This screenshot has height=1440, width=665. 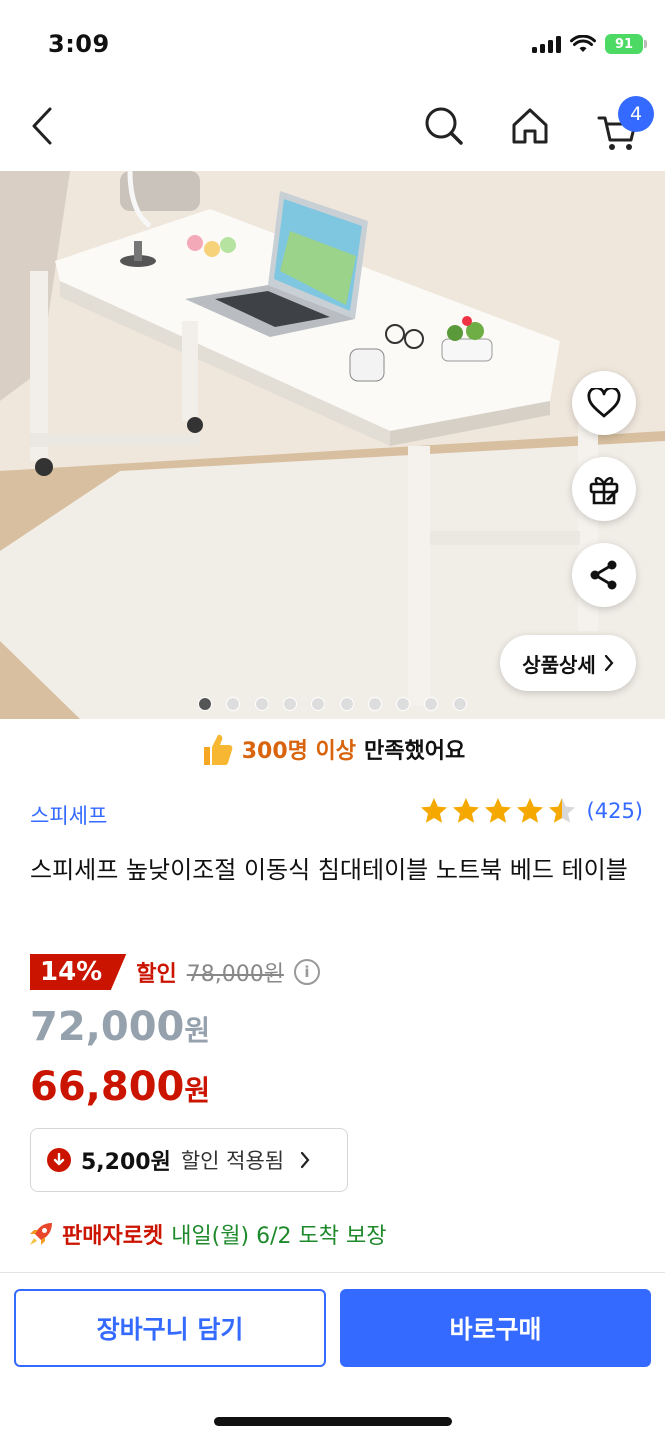 I want to click on star-rating, so click(x=498, y=811).